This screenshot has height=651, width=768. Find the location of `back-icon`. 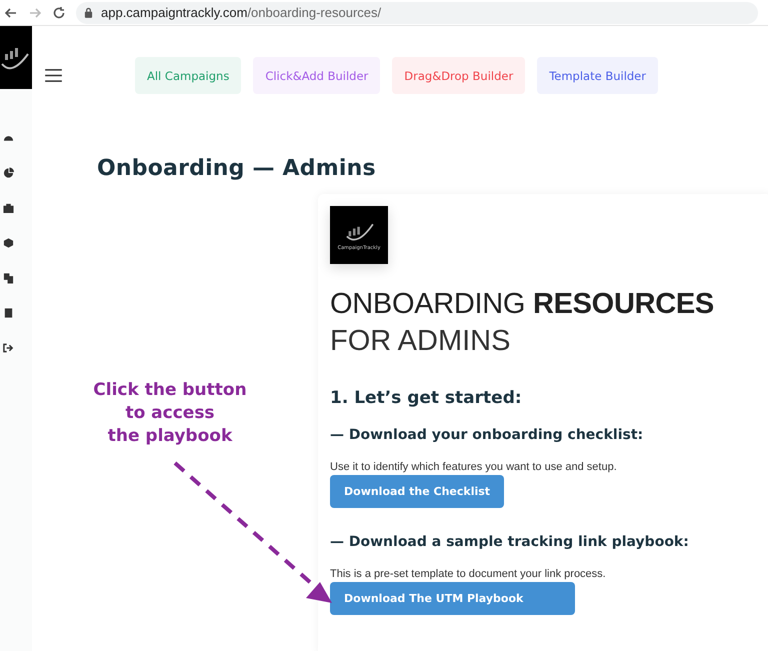

back-icon is located at coordinates (11, 13).